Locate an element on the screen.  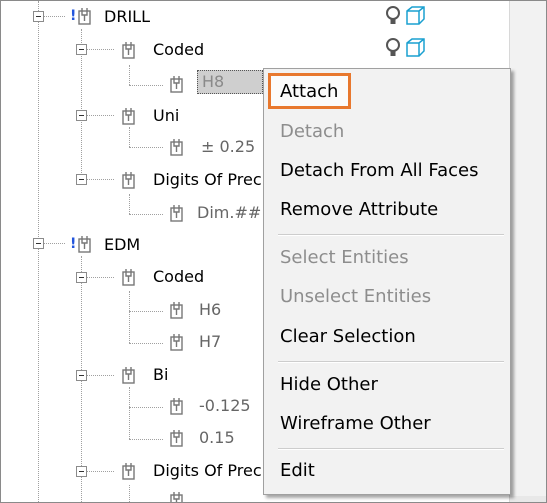
menu-item-hide-other: Hide Other is located at coordinates (329, 385).